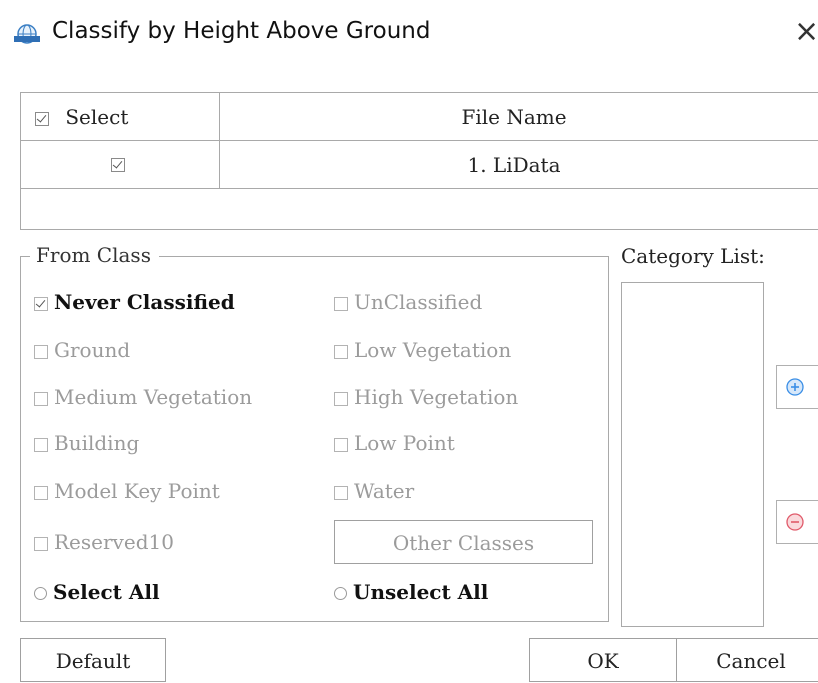 Image resolution: width=818 pixels, height=683 pixels. Describe the element at coordinates (411, 592) in the screenshot. I see `unselect-all-radio: Unselect All` at that location.